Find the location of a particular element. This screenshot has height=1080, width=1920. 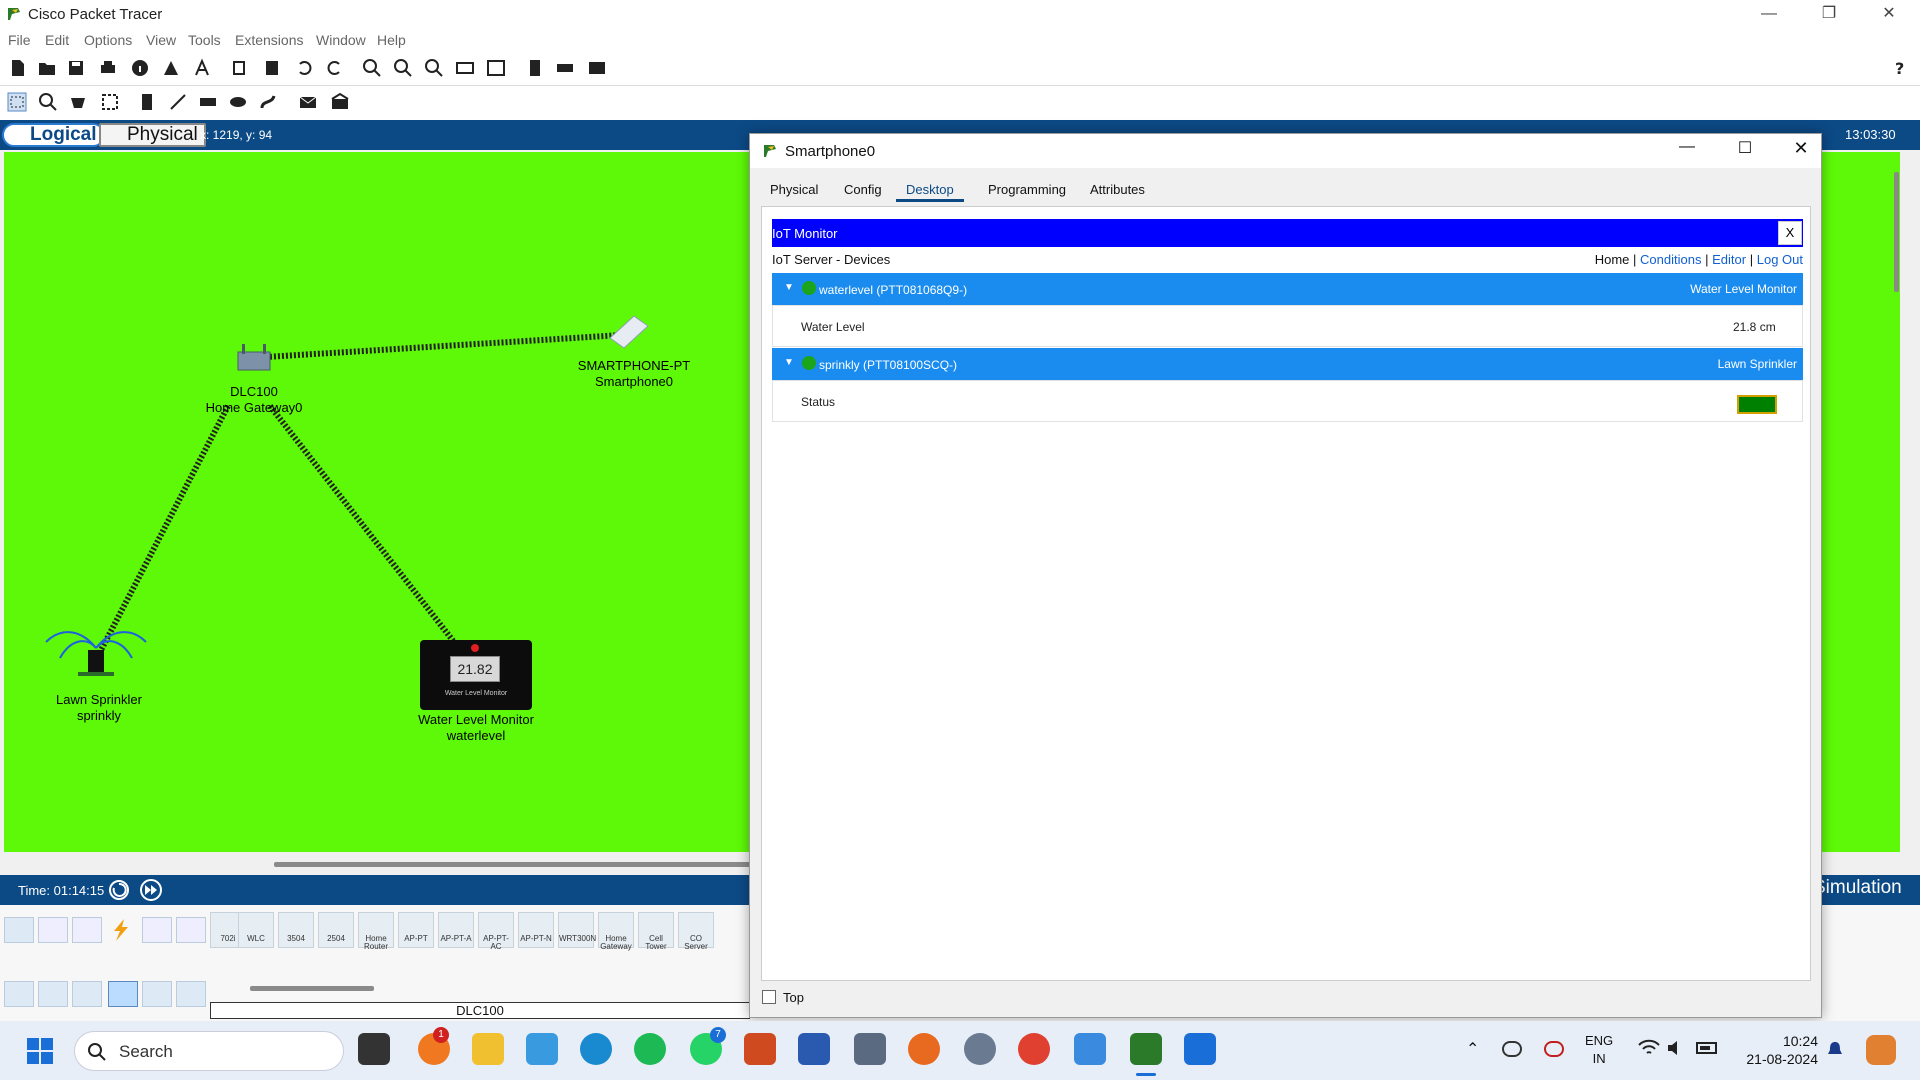

inspect-icon is located at coordinates (48, 102).